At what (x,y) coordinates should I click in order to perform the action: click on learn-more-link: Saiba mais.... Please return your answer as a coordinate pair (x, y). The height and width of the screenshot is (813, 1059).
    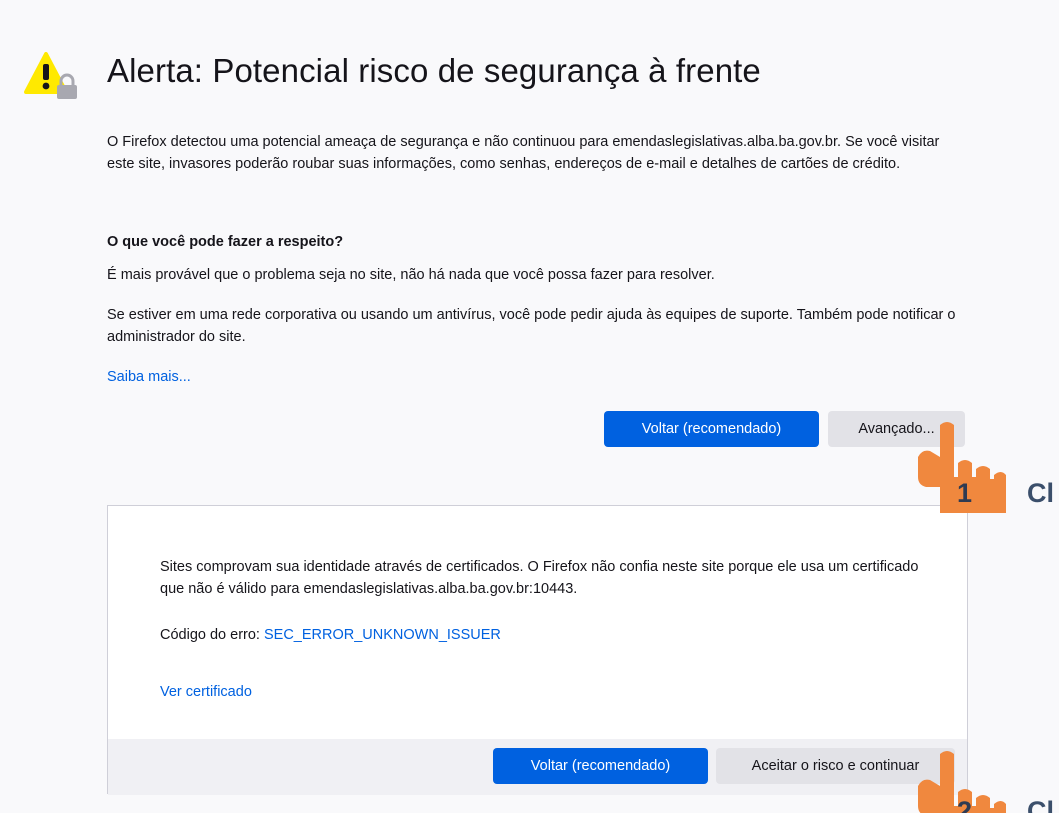
    Looking at the image, I should click on (149, 377).